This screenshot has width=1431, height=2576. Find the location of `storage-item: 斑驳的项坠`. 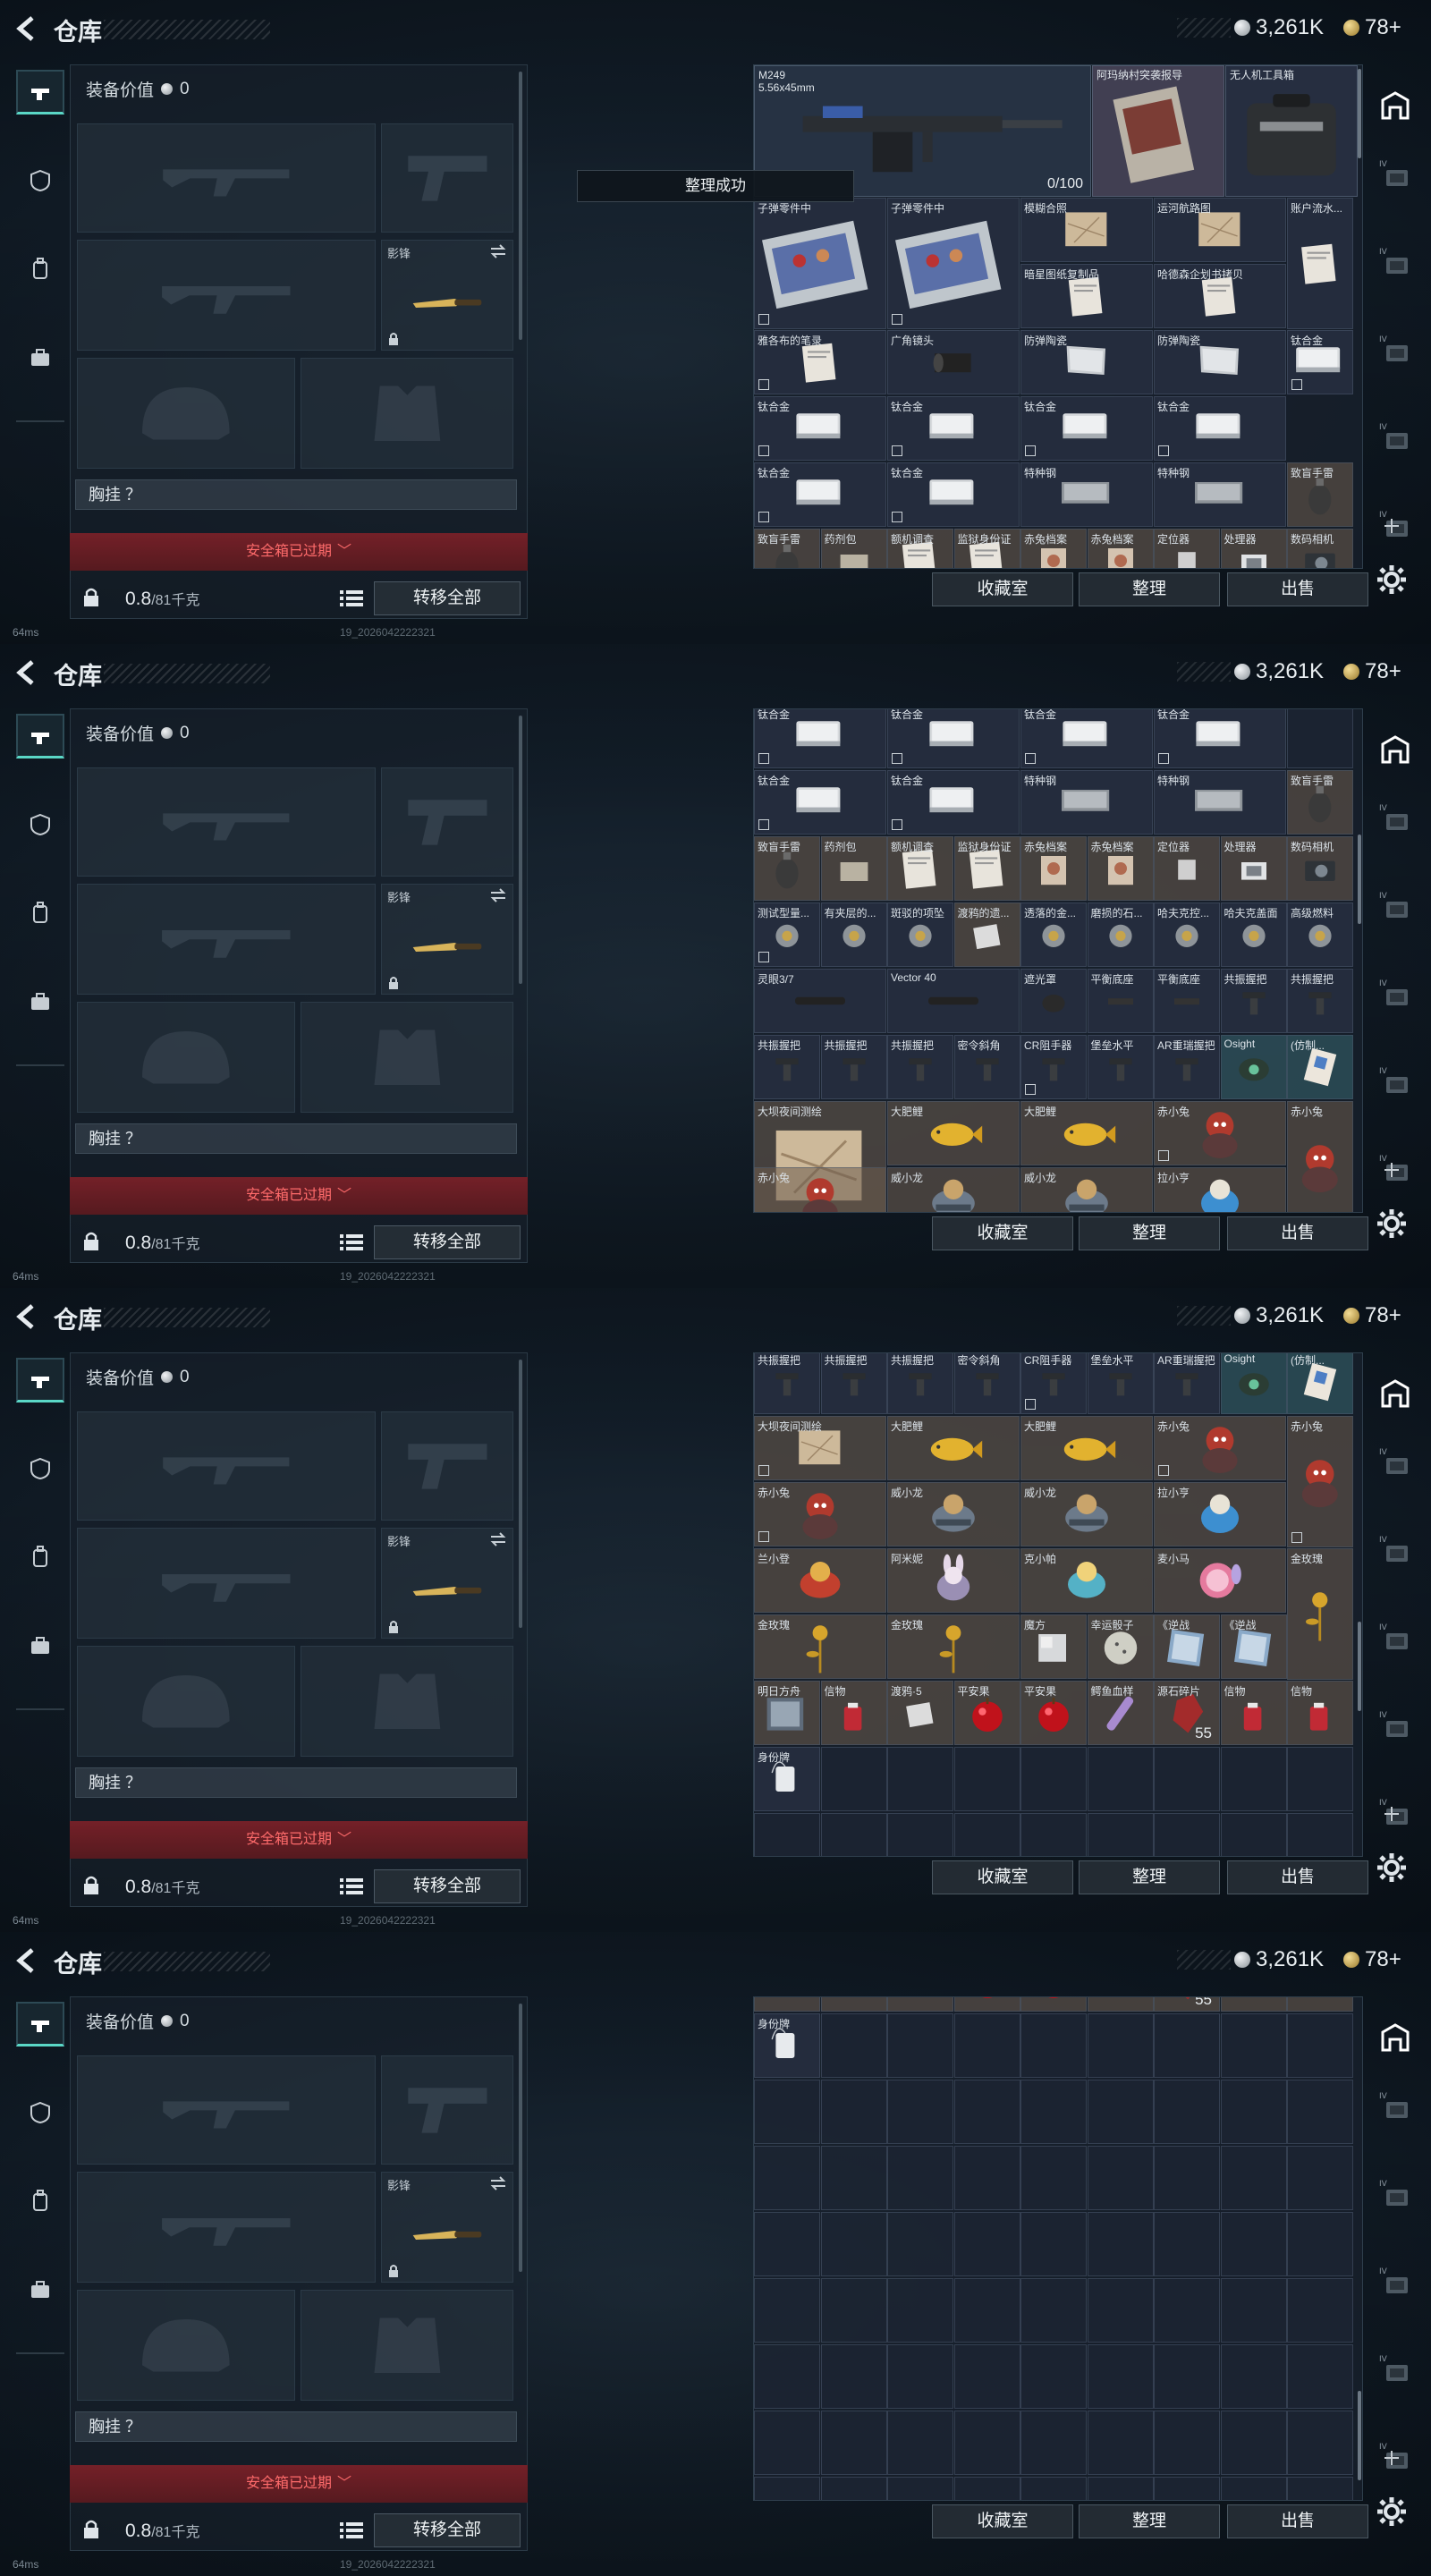

storage-item: 斑驳的项坠 is located at coordinates (920, 934).